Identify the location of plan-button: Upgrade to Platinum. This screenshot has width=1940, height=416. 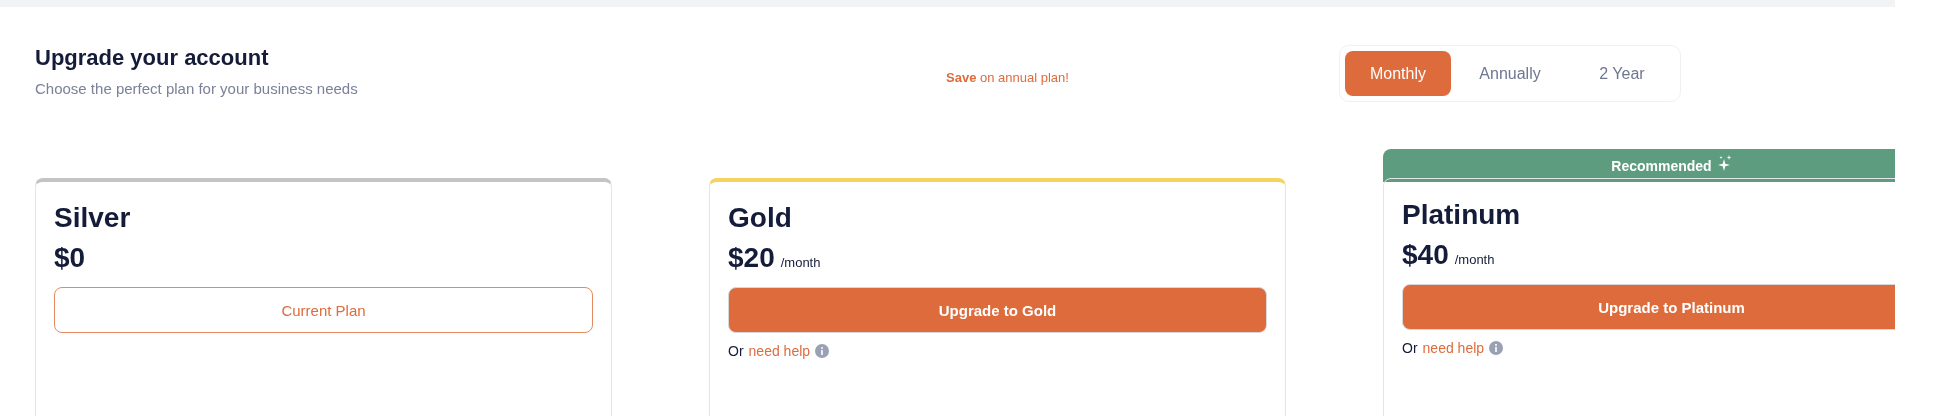
(1648, 307).